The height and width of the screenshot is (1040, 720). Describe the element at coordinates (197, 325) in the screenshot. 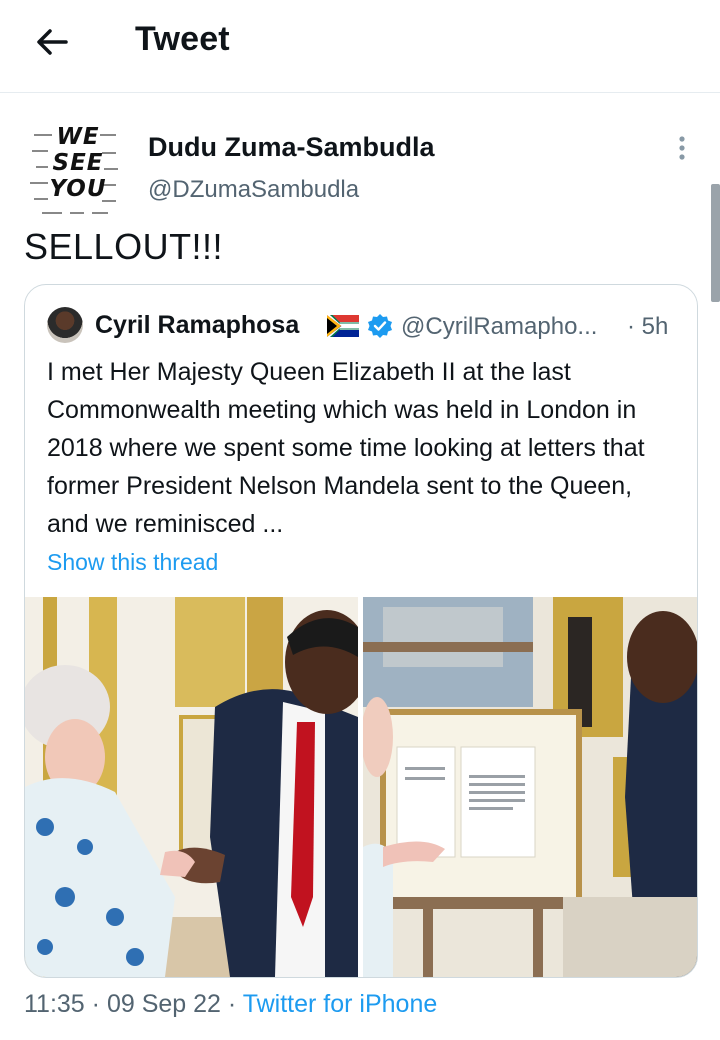

I see `quoted-display-name: Cyril Ramaphosa` at that location.